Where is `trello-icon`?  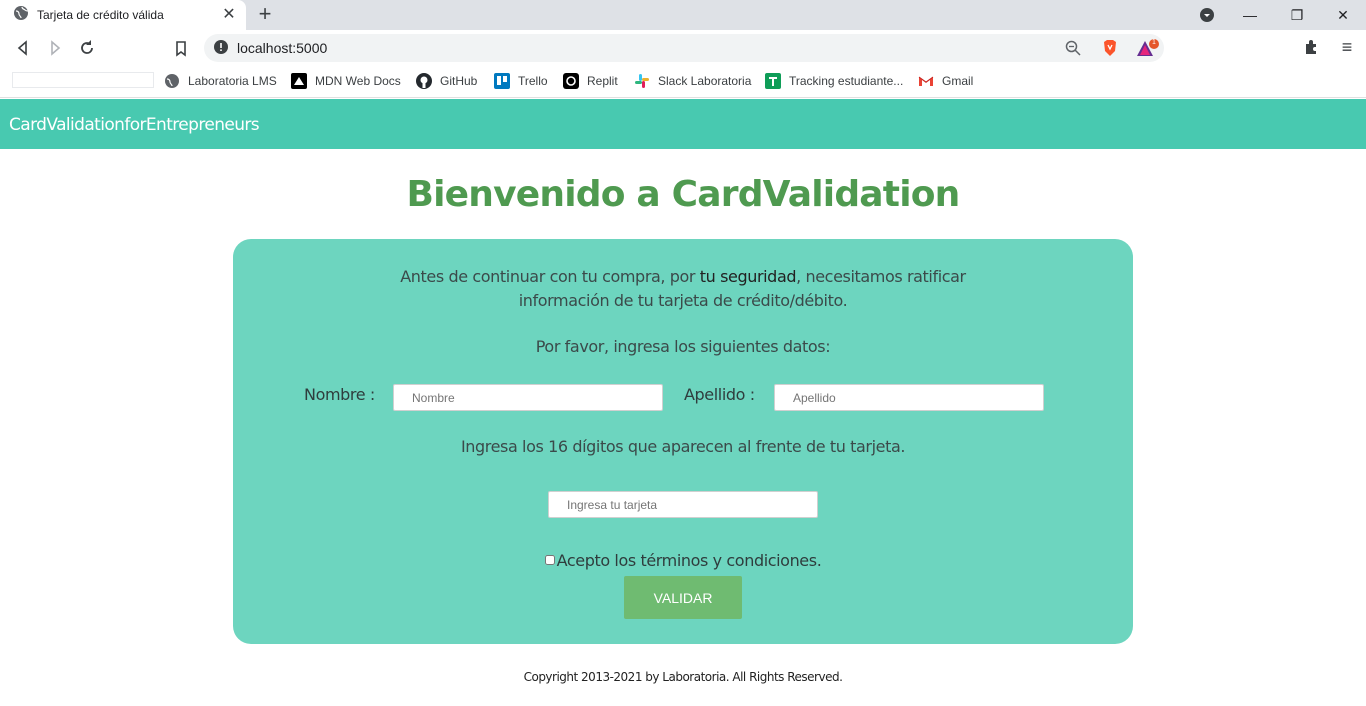
trello-icon is located at coordinates (502, 81).